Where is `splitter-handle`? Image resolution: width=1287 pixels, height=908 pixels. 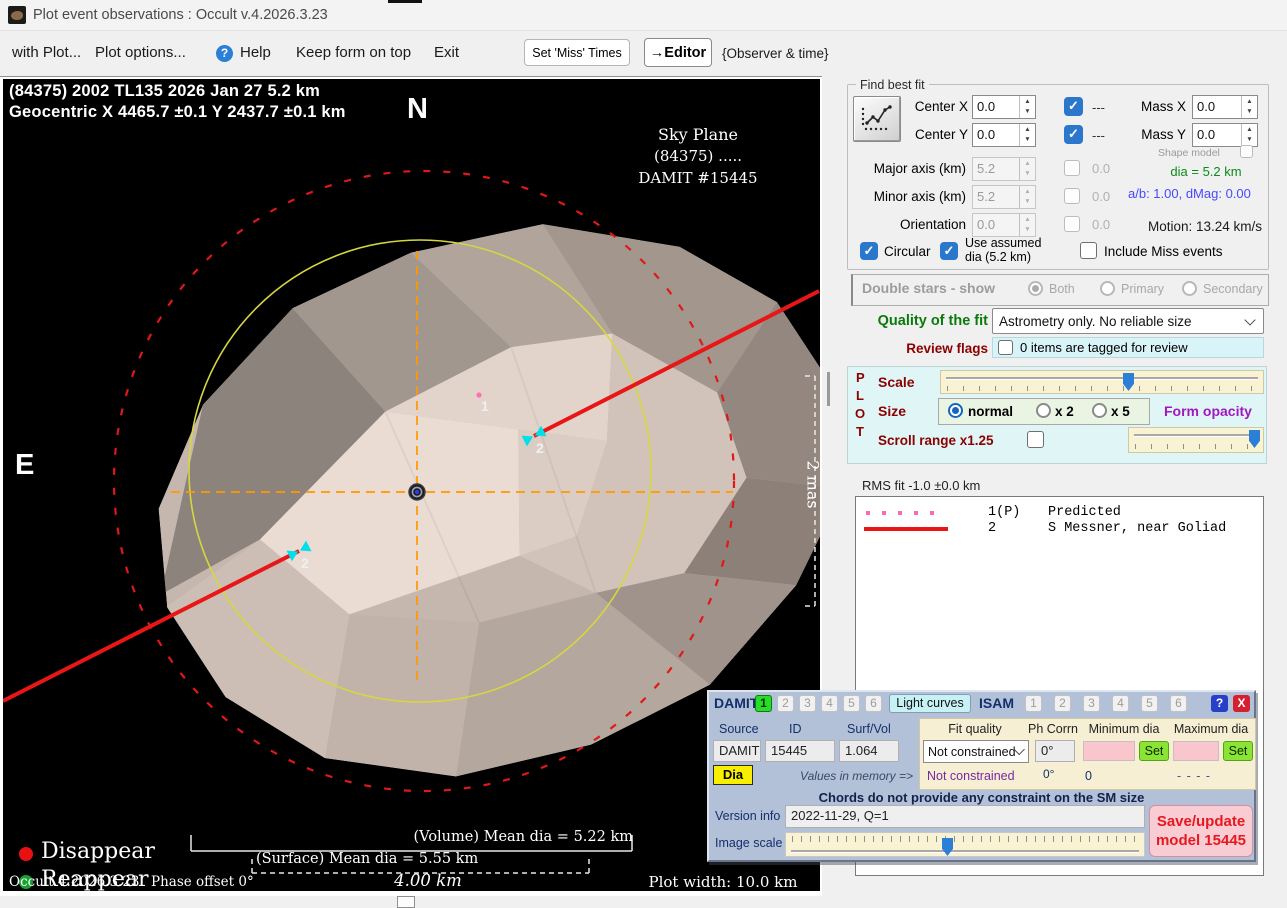
splitter-handle is located at coordinates (828, 389).